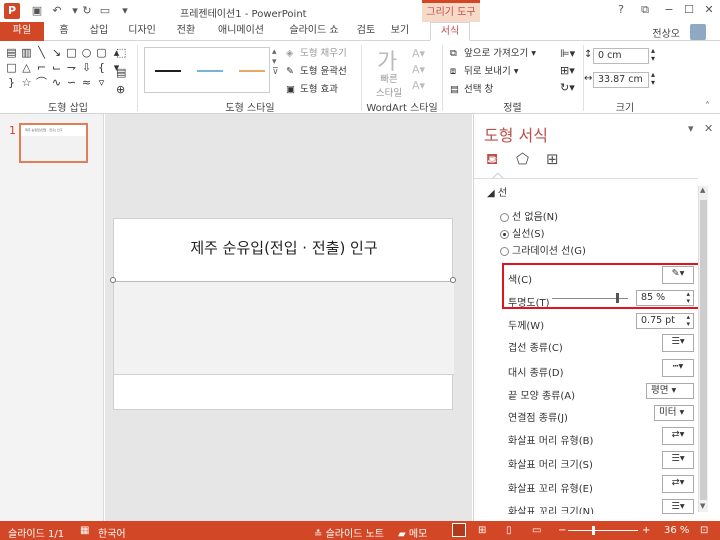 The width and height of the screenshot is (720, 540). What do you see at coordinates (366, 31) in the screenshot?
I see `tab-review: 검토` at bounding box center [366, 31].